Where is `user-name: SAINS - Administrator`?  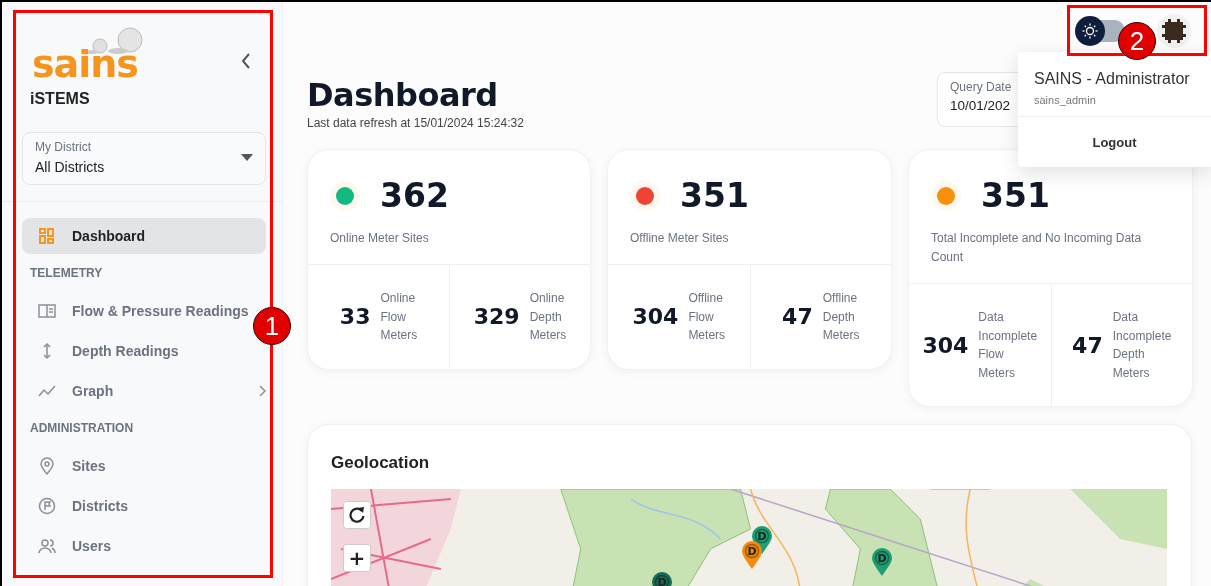
user-name: SAINS - Administrator is located at coordinates (1112, 79).